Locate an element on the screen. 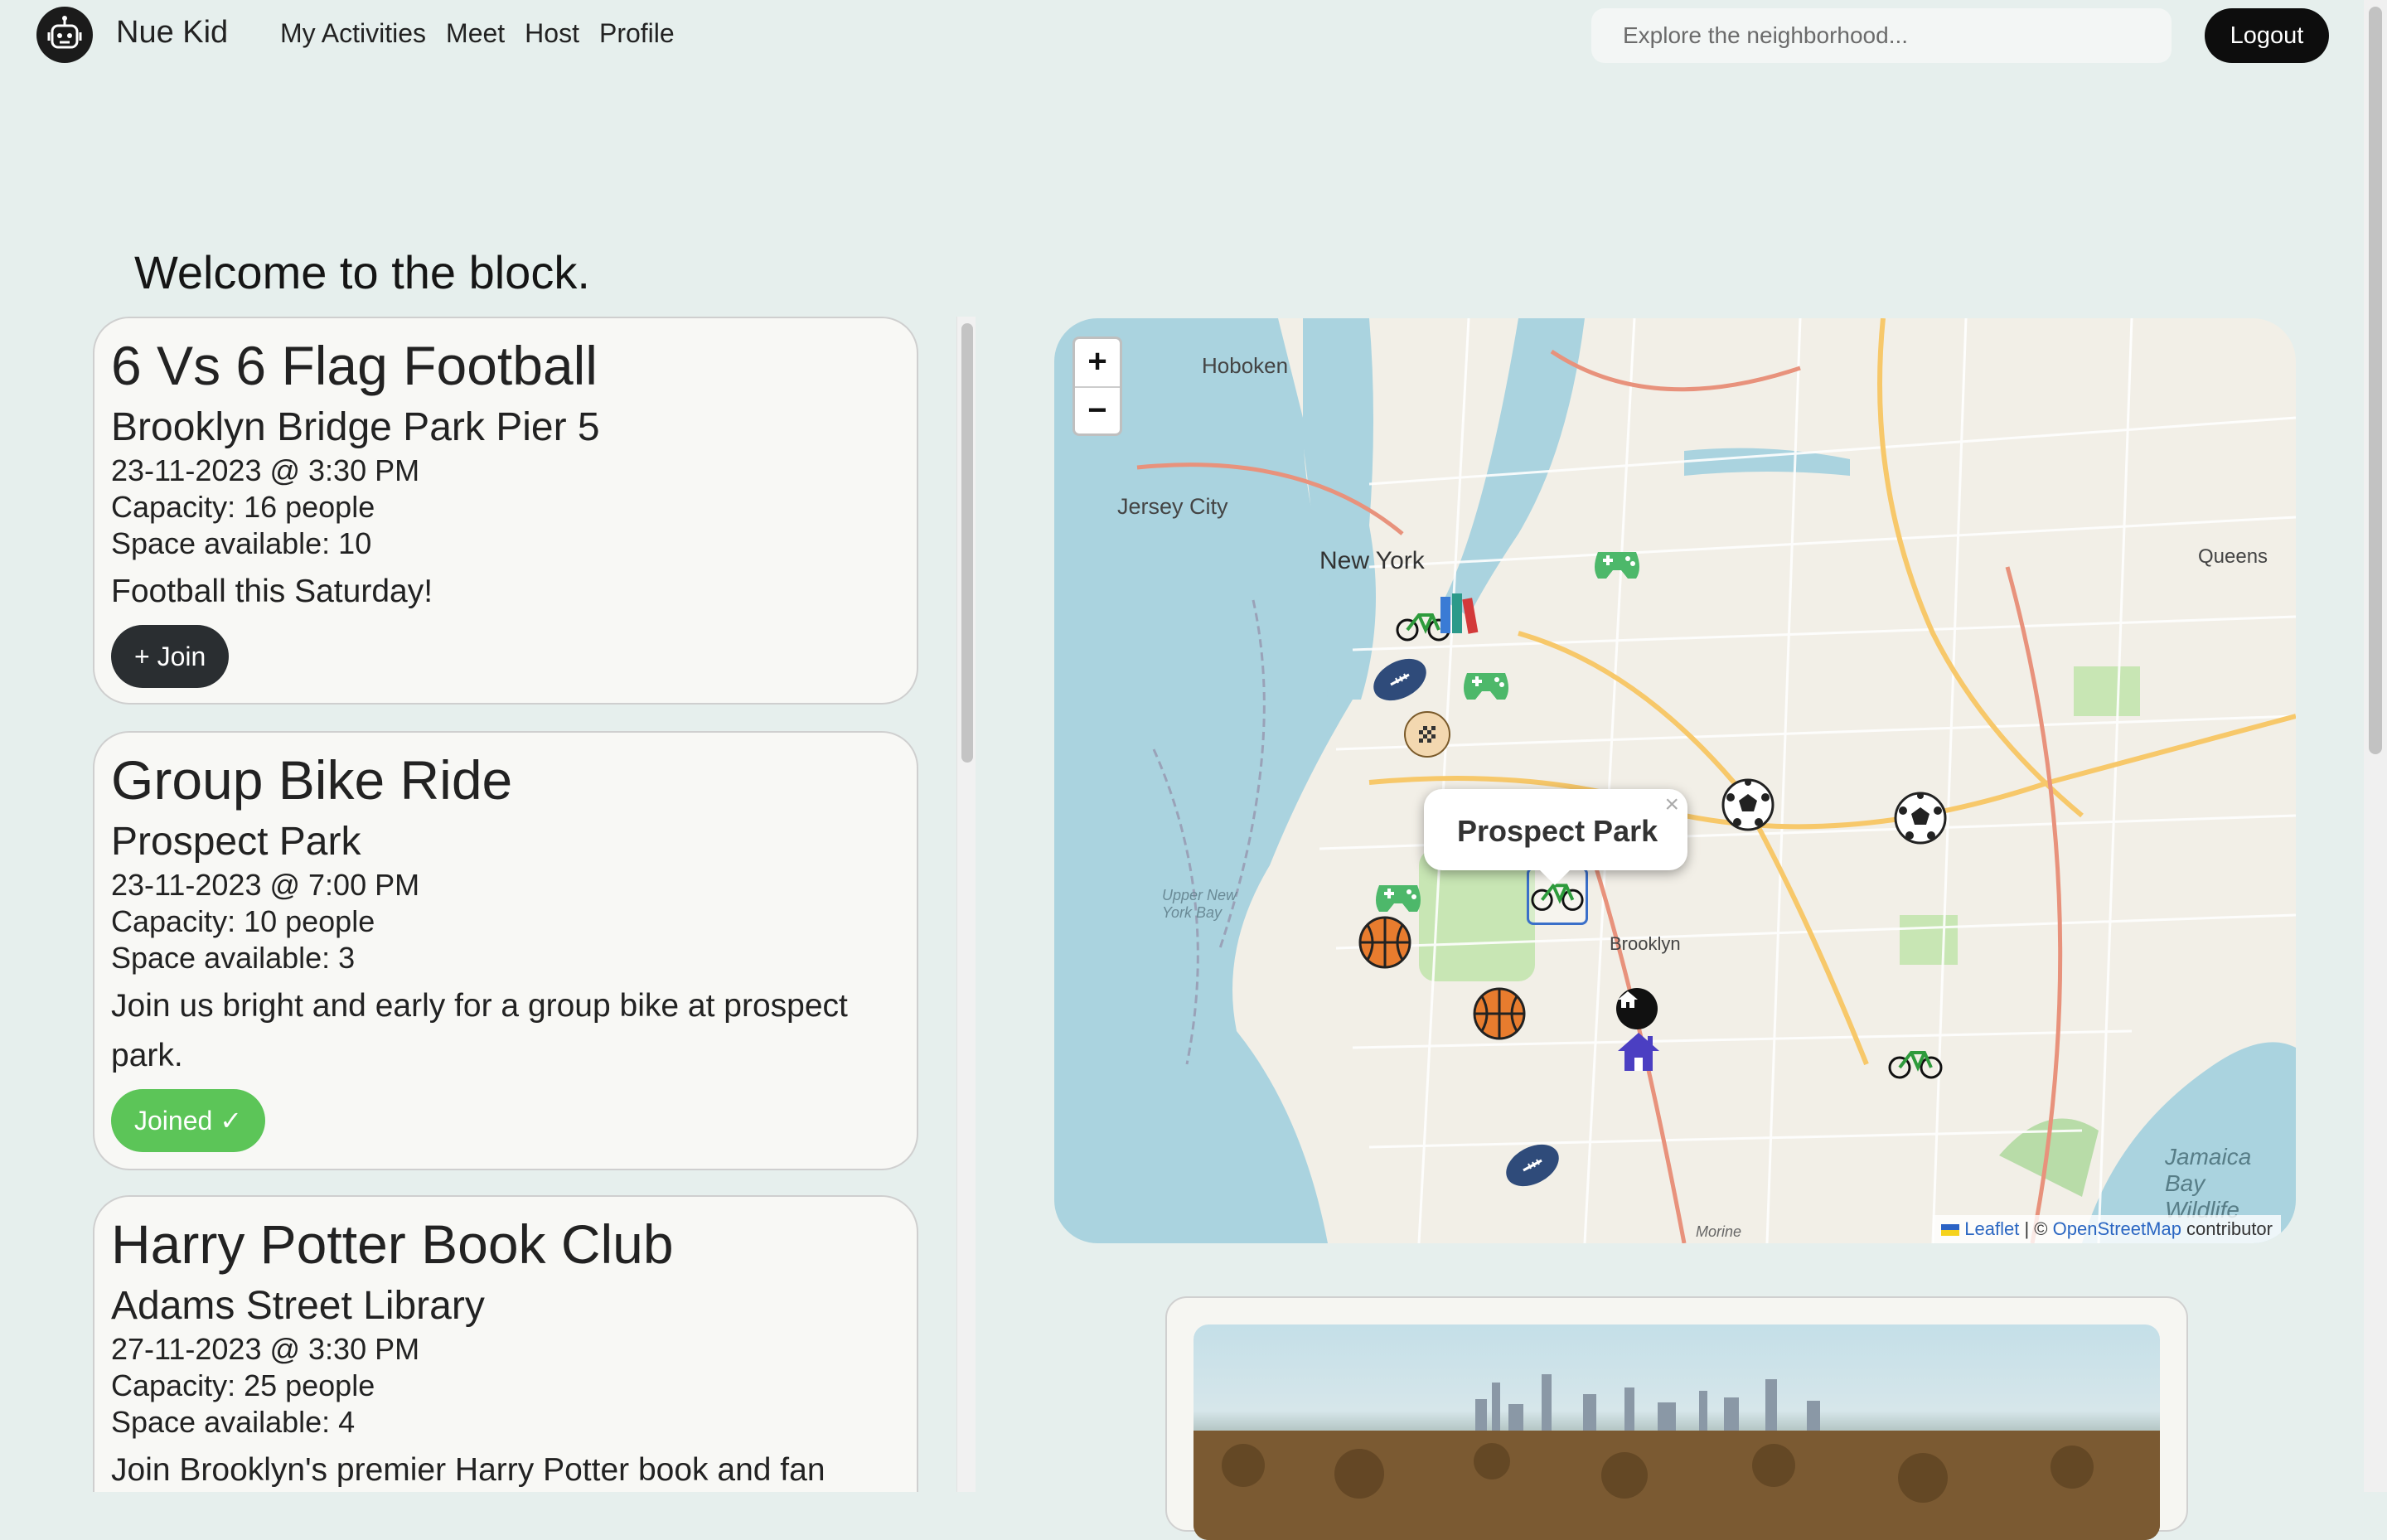 The image size is (2387, 1540). nav-link-my-activities: My Activities is located at coordinates (353, 33).